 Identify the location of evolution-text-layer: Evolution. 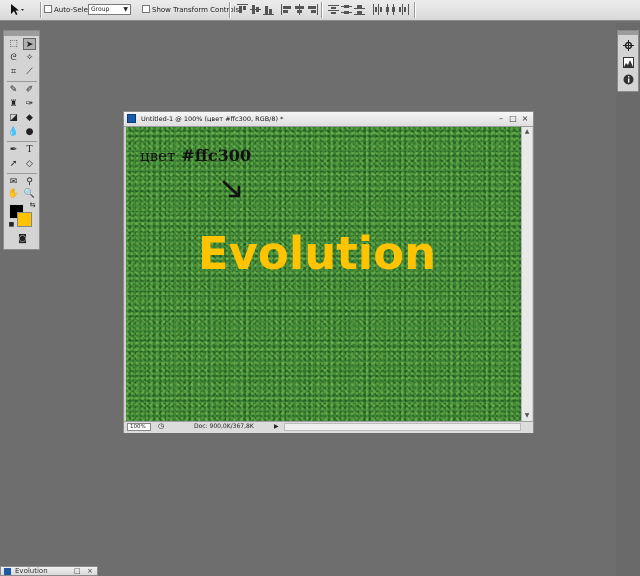
(317, 253).